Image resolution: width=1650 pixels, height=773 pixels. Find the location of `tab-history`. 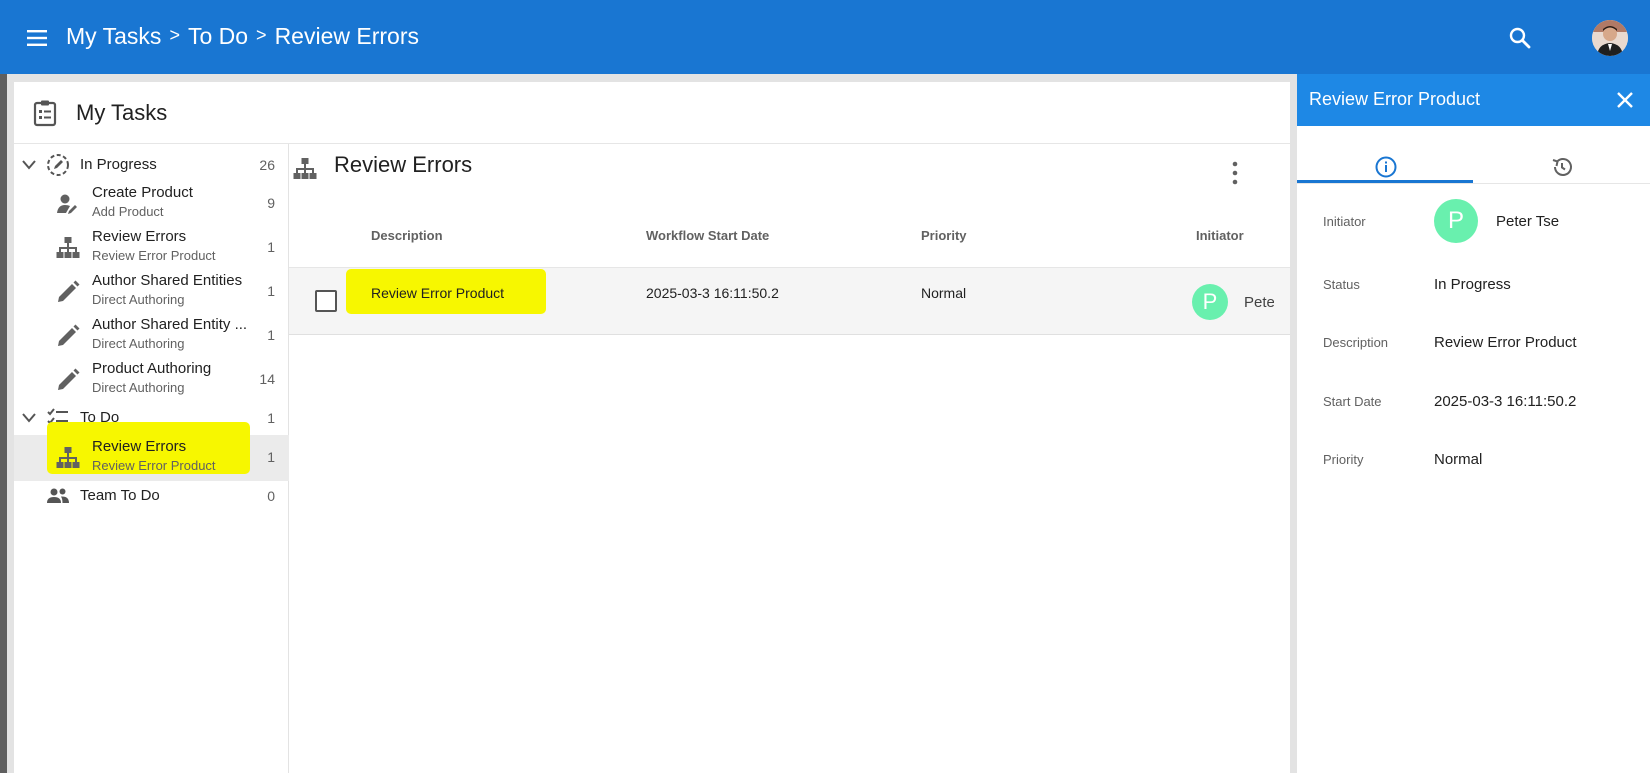

tab-history is located at coordinates (1561, 162).